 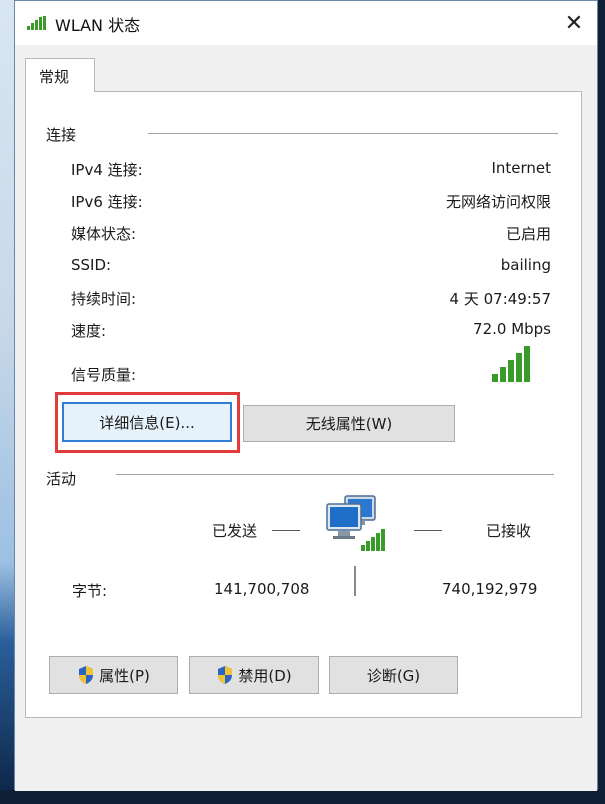 I want to click on wifi-signal-icon, so click(x=36, y=23).